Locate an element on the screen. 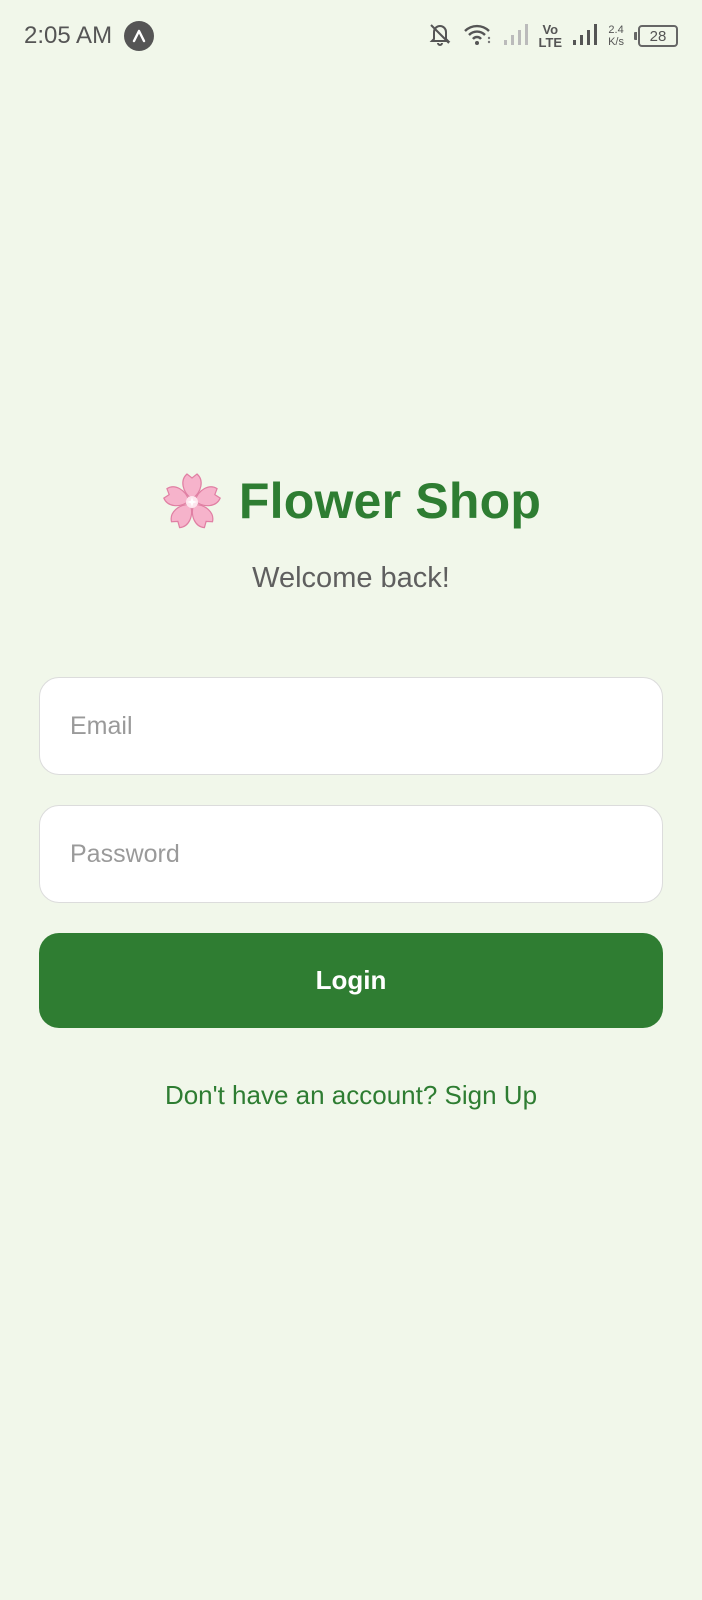  volte-icon: Vo LTE is located at coordinates (551, 36).